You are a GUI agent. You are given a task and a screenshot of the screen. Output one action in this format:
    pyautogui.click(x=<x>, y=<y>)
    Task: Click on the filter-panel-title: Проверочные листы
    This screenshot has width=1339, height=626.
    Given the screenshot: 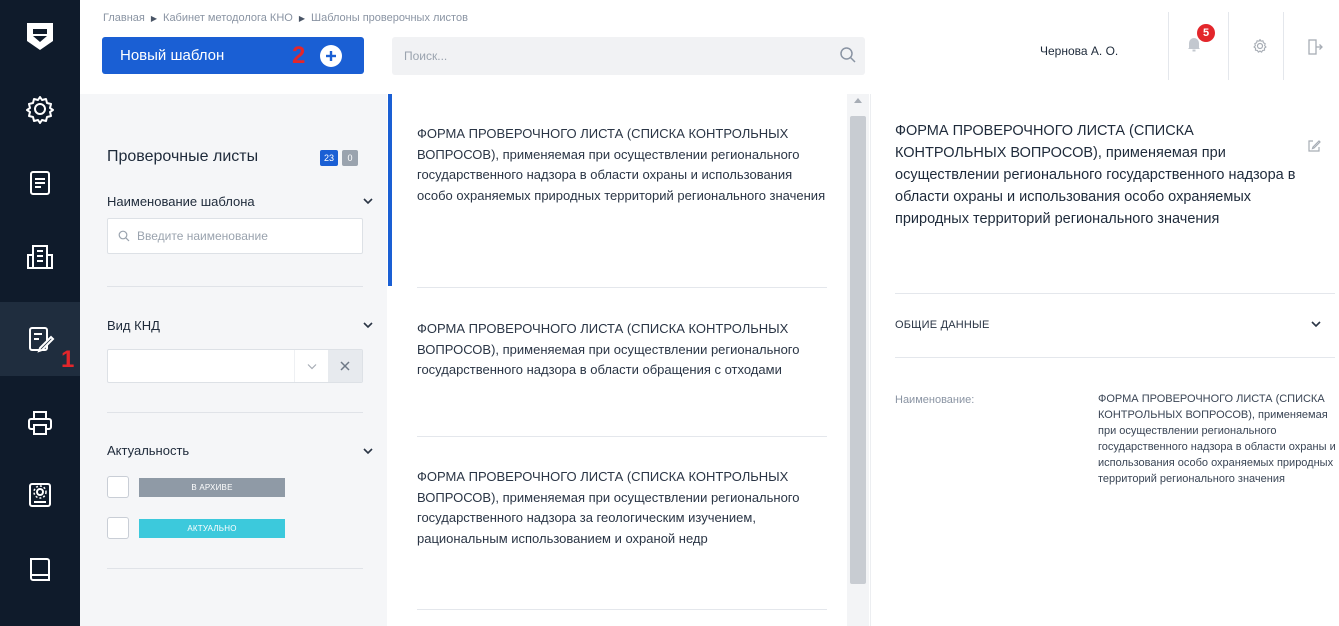 What is the action you would take?
    pyautogui.click(x=183, y=156)
    